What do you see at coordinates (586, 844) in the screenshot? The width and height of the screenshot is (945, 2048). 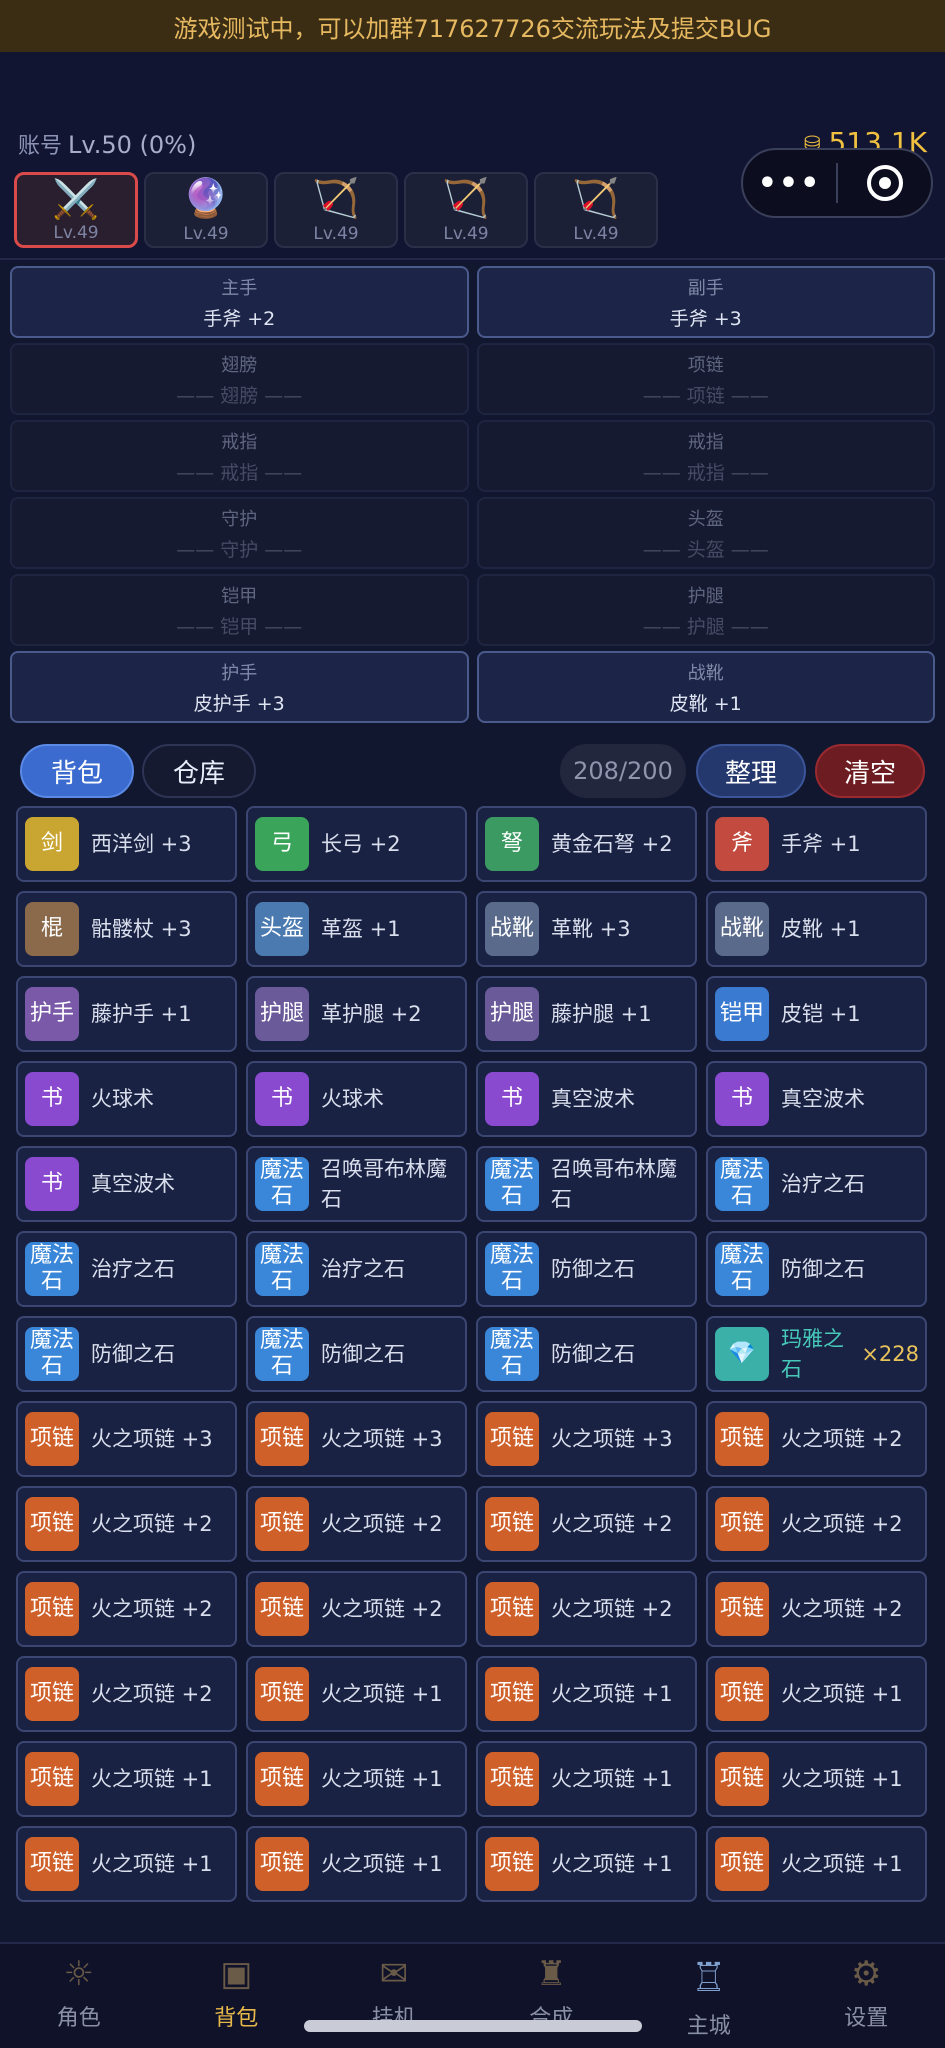 I see `inventory-item: 弩黄金石弩 +2` at bounding box center [586, 844].